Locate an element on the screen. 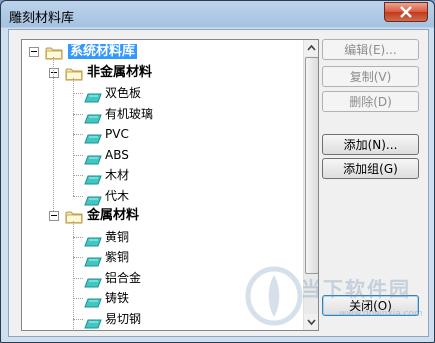 This screenshot has height=343, width=435. tree-leaf-node: PVC is located at coordinates (117, 134).